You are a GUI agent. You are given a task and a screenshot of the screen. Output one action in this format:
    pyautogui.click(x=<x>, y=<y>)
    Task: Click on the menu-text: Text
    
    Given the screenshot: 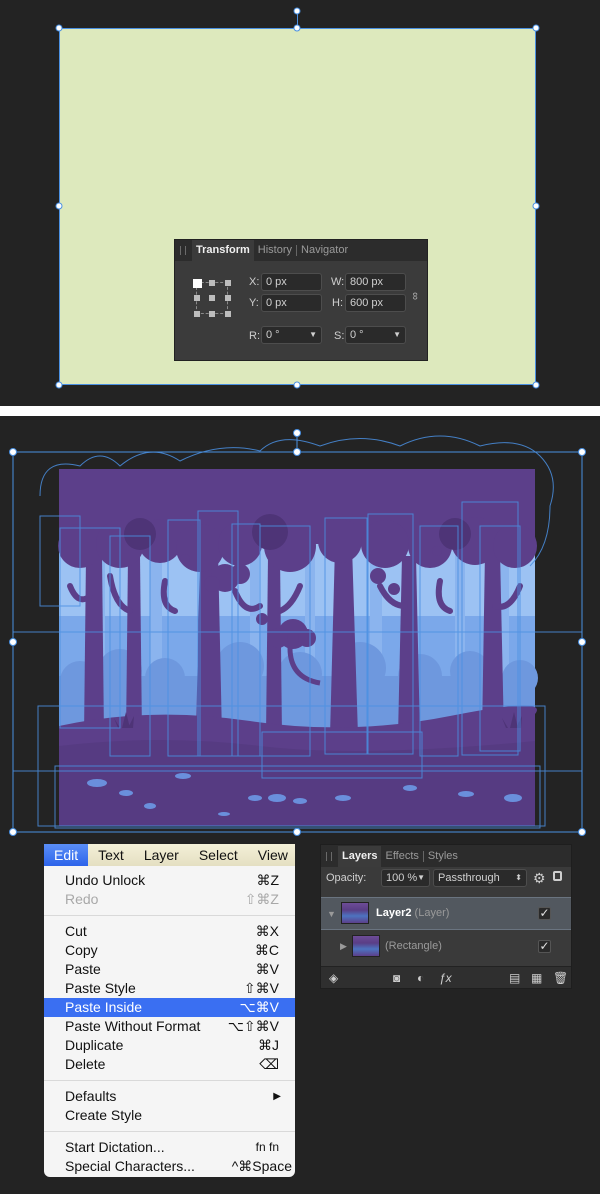 What is the action you would take?
    pyautogui.click(x=111, y=855)
    